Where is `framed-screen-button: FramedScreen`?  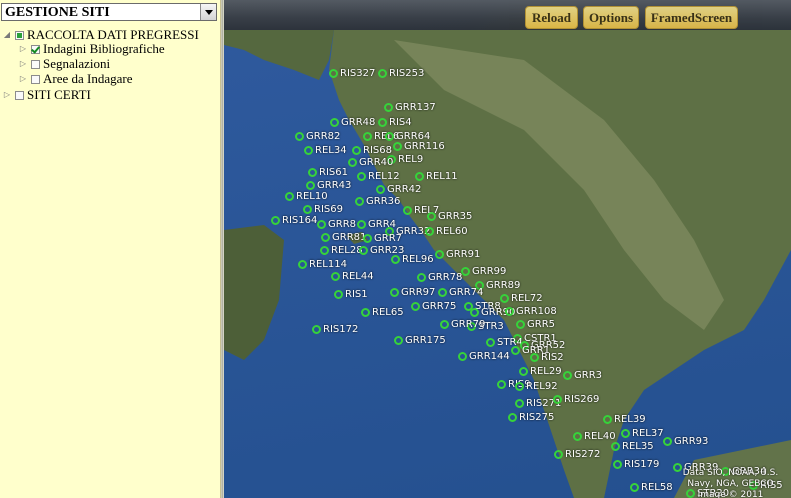 framed-screen-button: FramedScreen is located at coordinates (691, 17).